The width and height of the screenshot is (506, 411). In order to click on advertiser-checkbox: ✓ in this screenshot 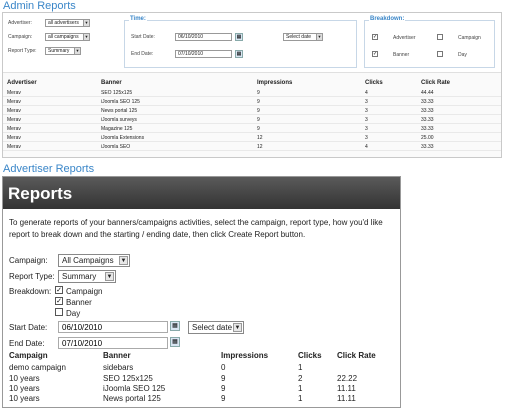, I will do `click(375, 37)`.